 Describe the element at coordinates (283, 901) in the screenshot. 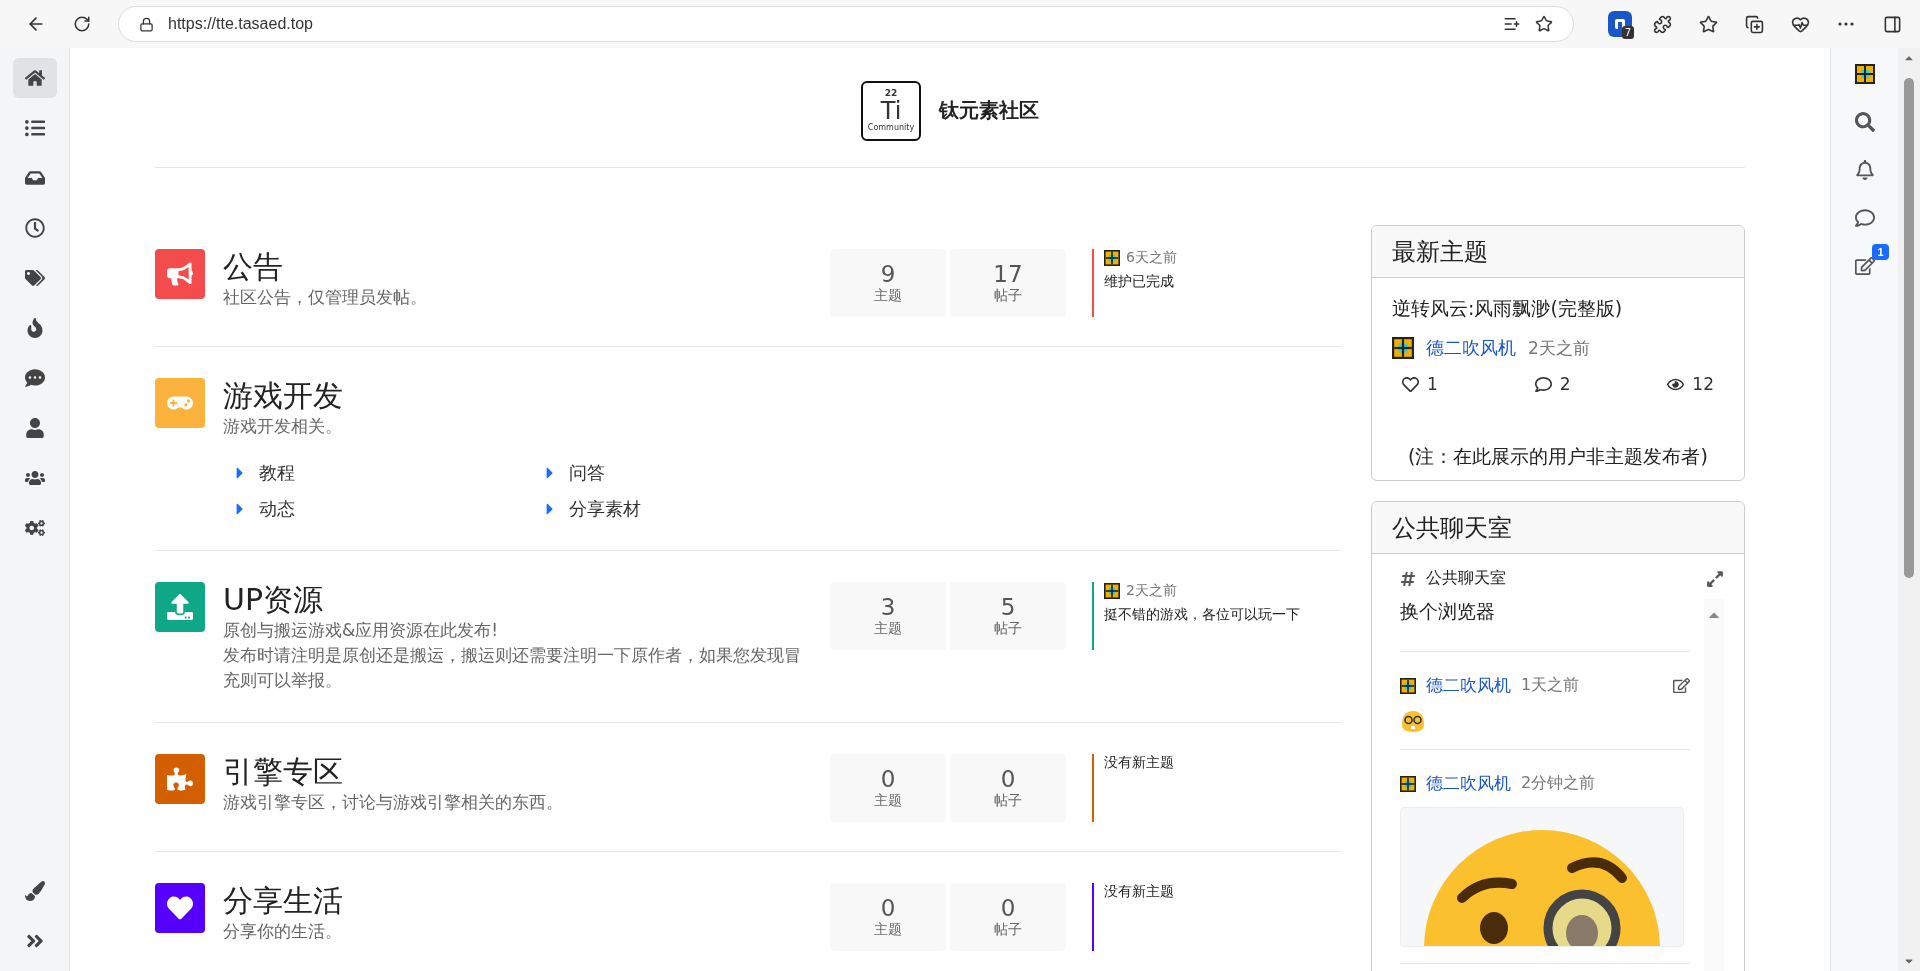

I see `category-title: 分享生活` at that location.